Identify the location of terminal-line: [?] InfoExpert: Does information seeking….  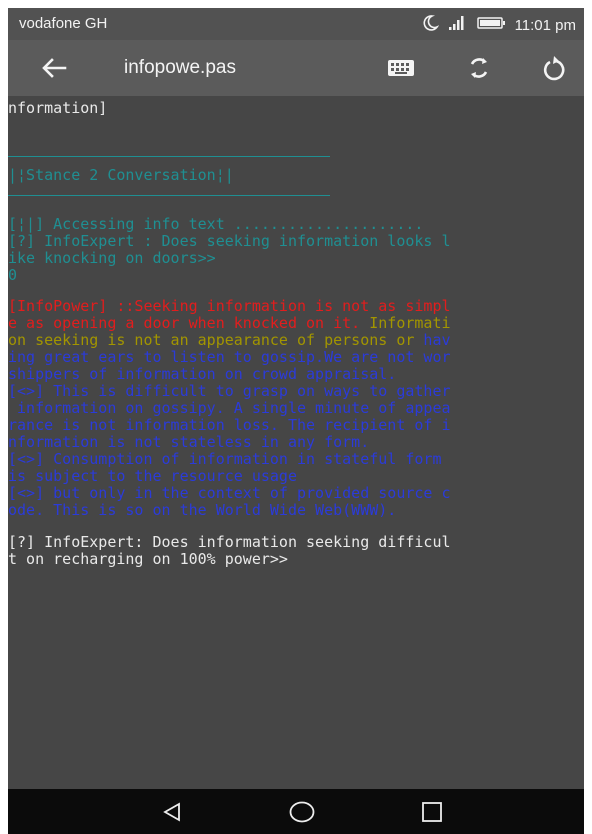
(229, 542).